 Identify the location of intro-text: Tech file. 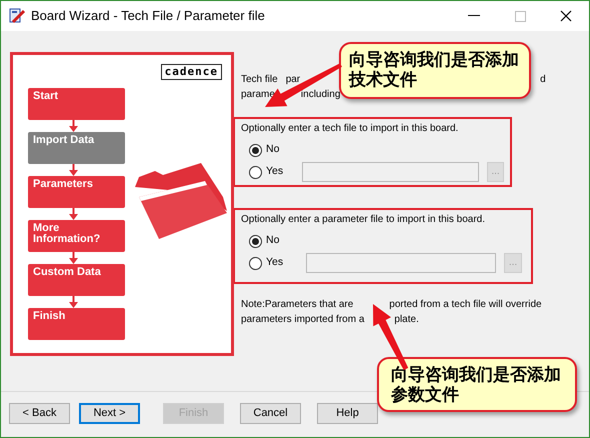
(259, 80).